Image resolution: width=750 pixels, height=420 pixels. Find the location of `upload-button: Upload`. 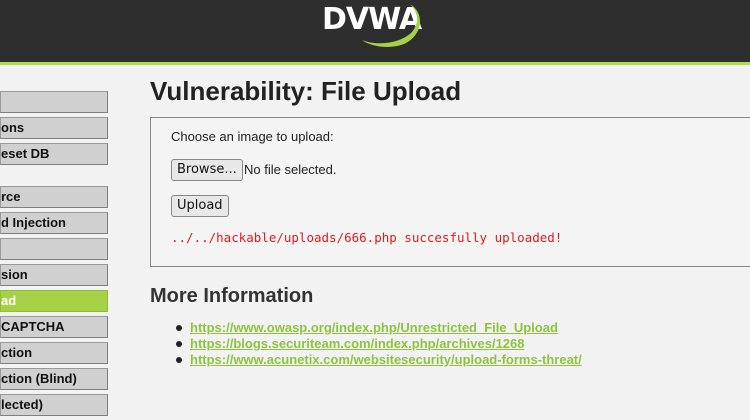

upload-button: Upload is located at coordinates (200, 206).